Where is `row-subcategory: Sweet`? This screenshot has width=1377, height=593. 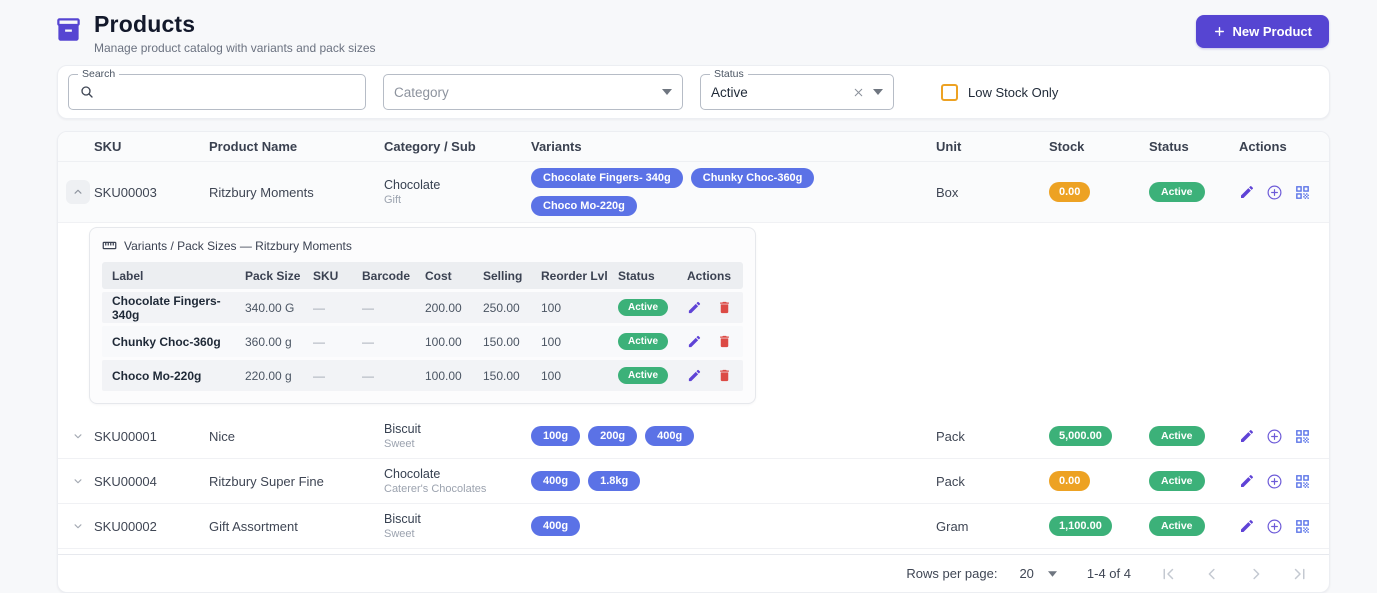 row-subcategory: Sweet is located at coordinates (399, 534).